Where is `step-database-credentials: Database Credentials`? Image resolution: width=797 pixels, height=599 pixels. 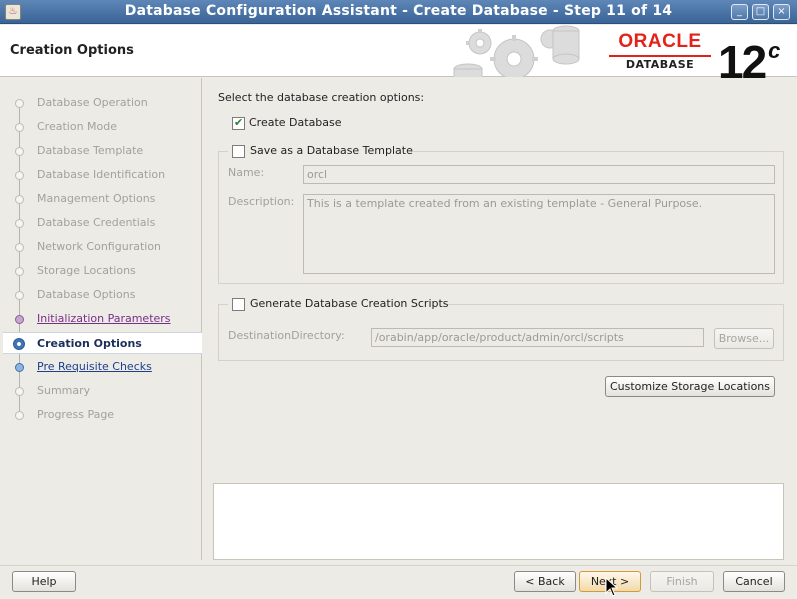 step-database-credentials: Database Credentials is located at coordinates (102, 223).